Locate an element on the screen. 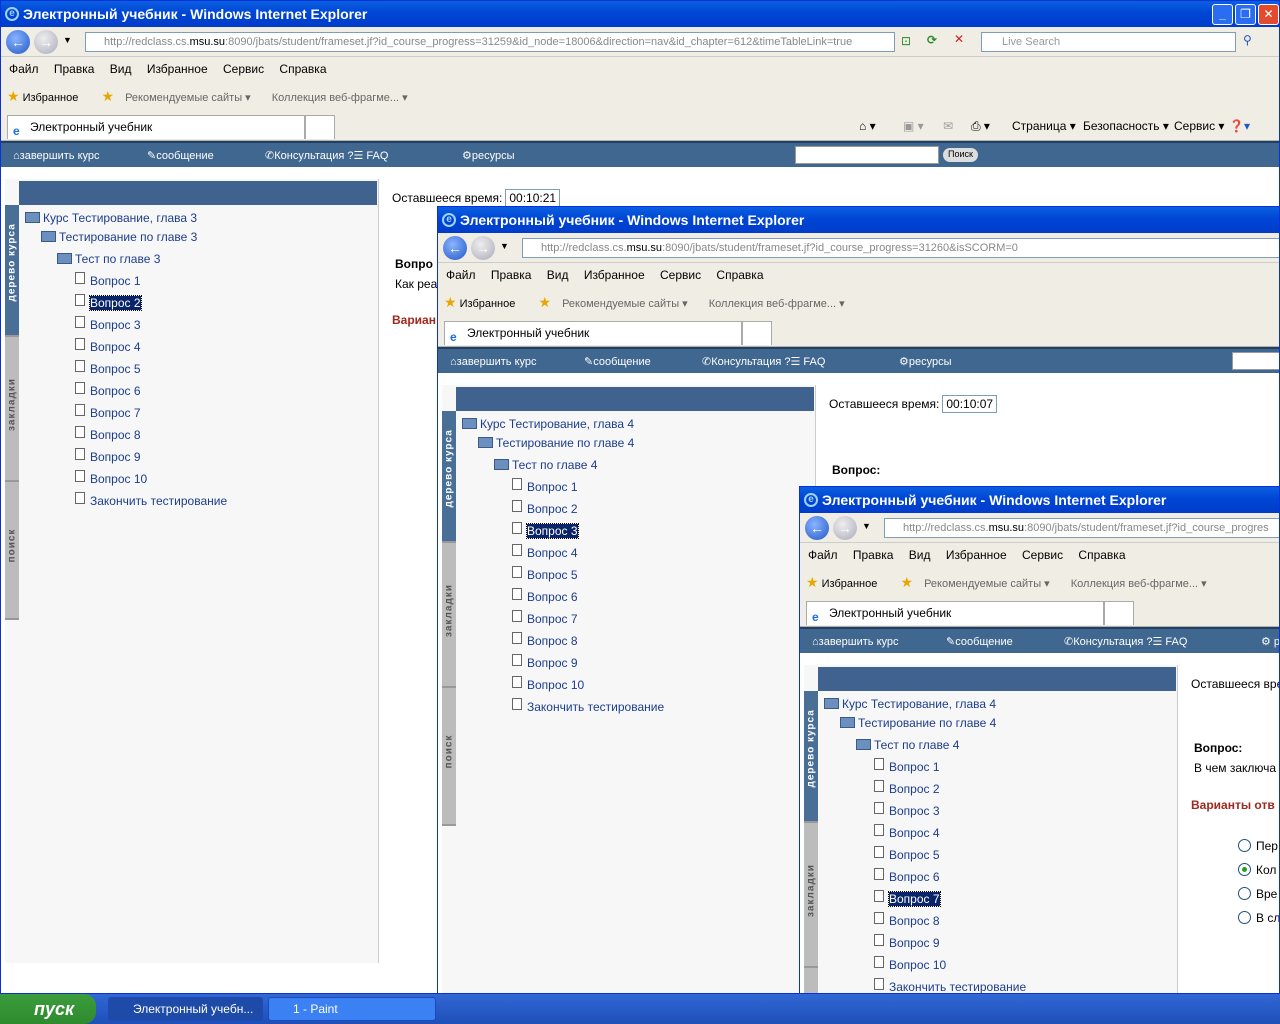  minimize-button: _ is located at coordinates (1222, 14).